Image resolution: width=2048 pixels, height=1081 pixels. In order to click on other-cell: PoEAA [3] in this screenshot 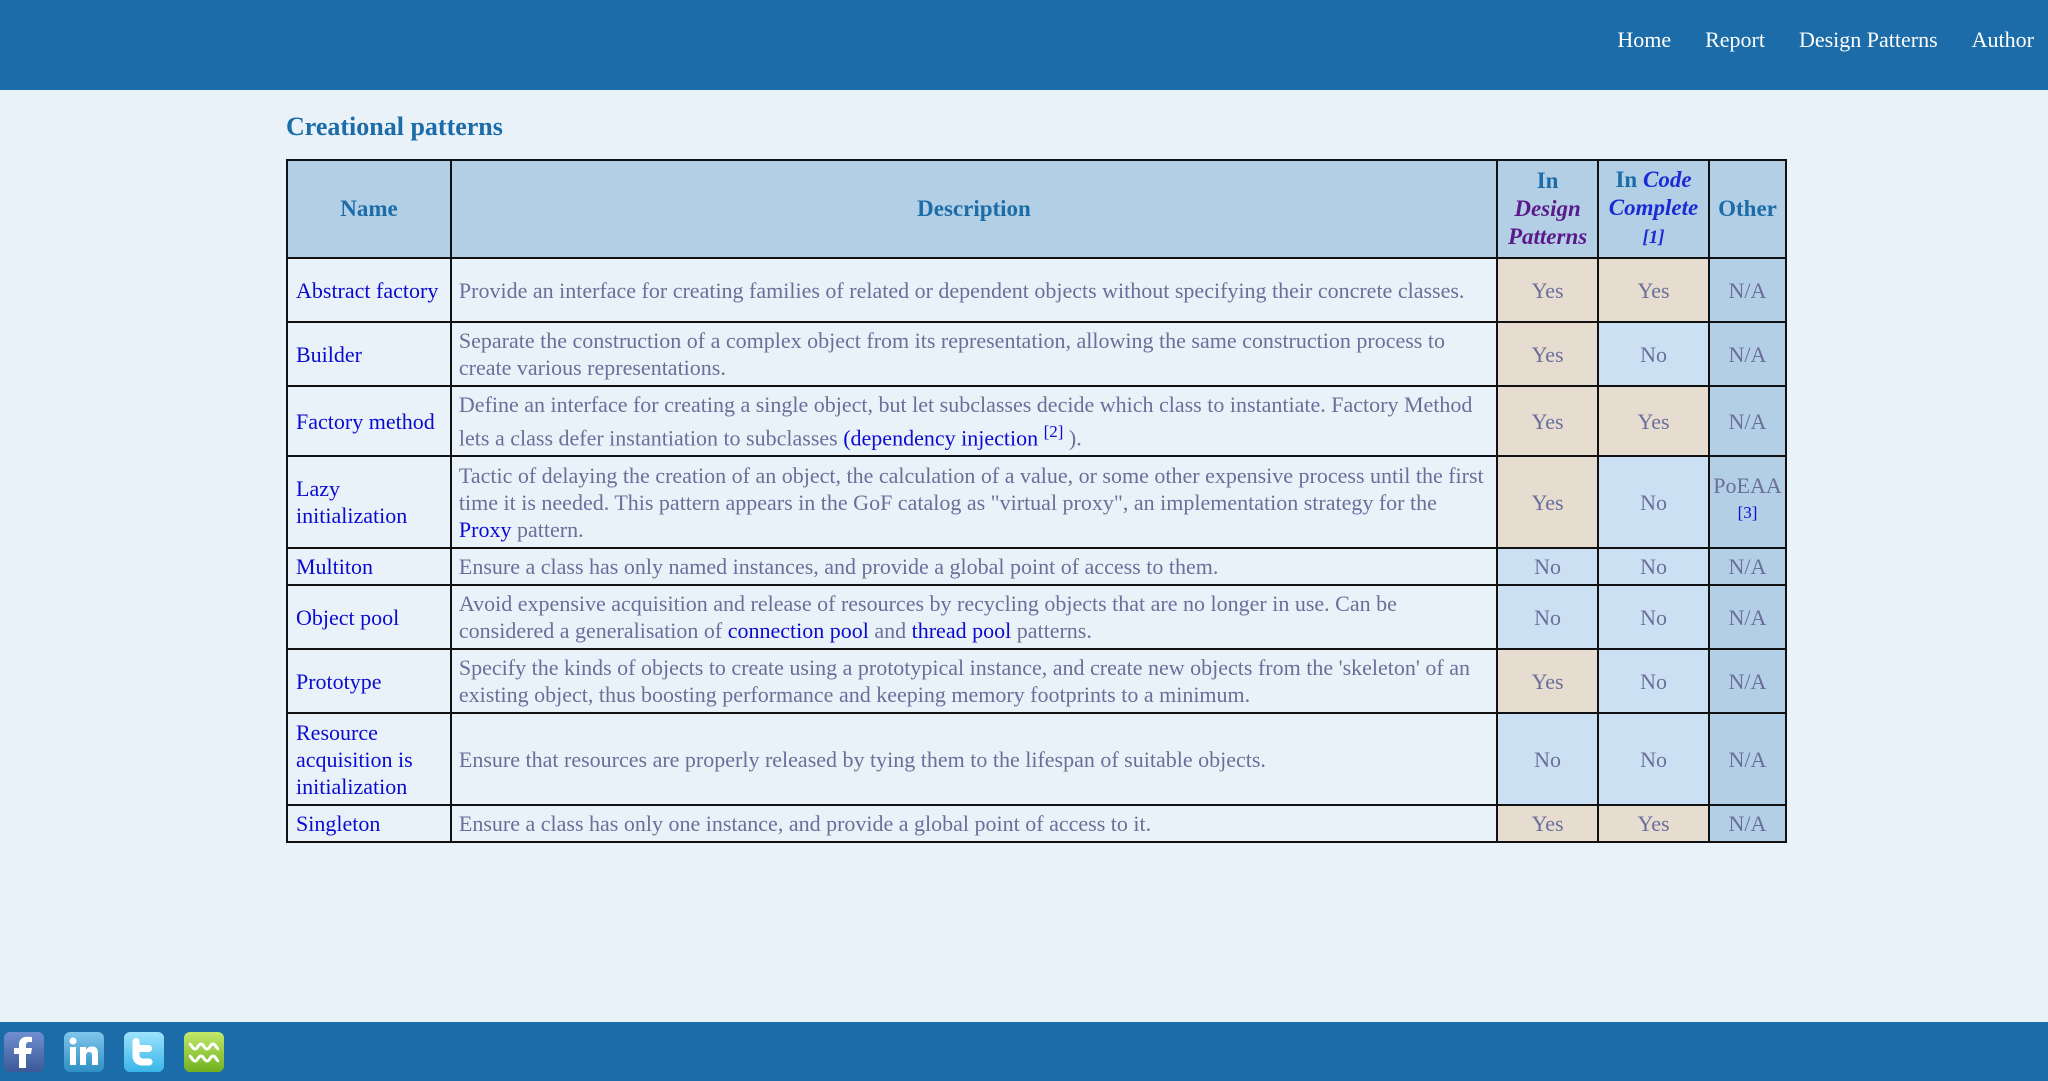, I will do `click(1747, 502)`.